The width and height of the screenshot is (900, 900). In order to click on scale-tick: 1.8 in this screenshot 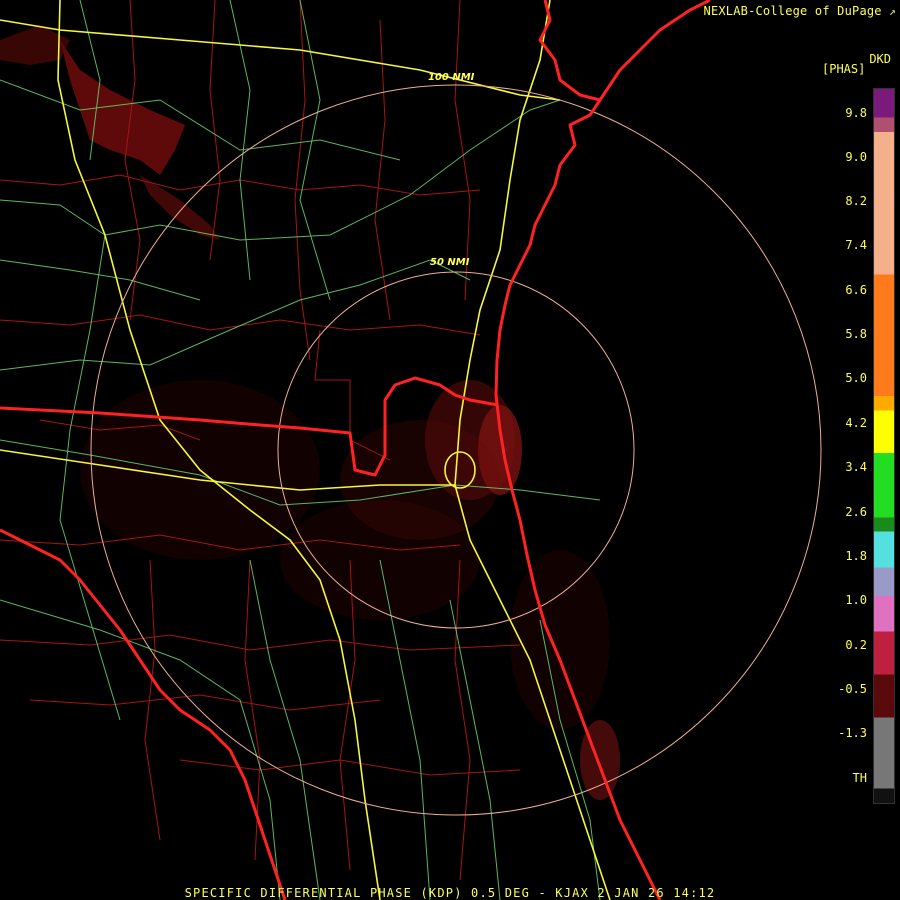, I will do `click(856, 556)`.